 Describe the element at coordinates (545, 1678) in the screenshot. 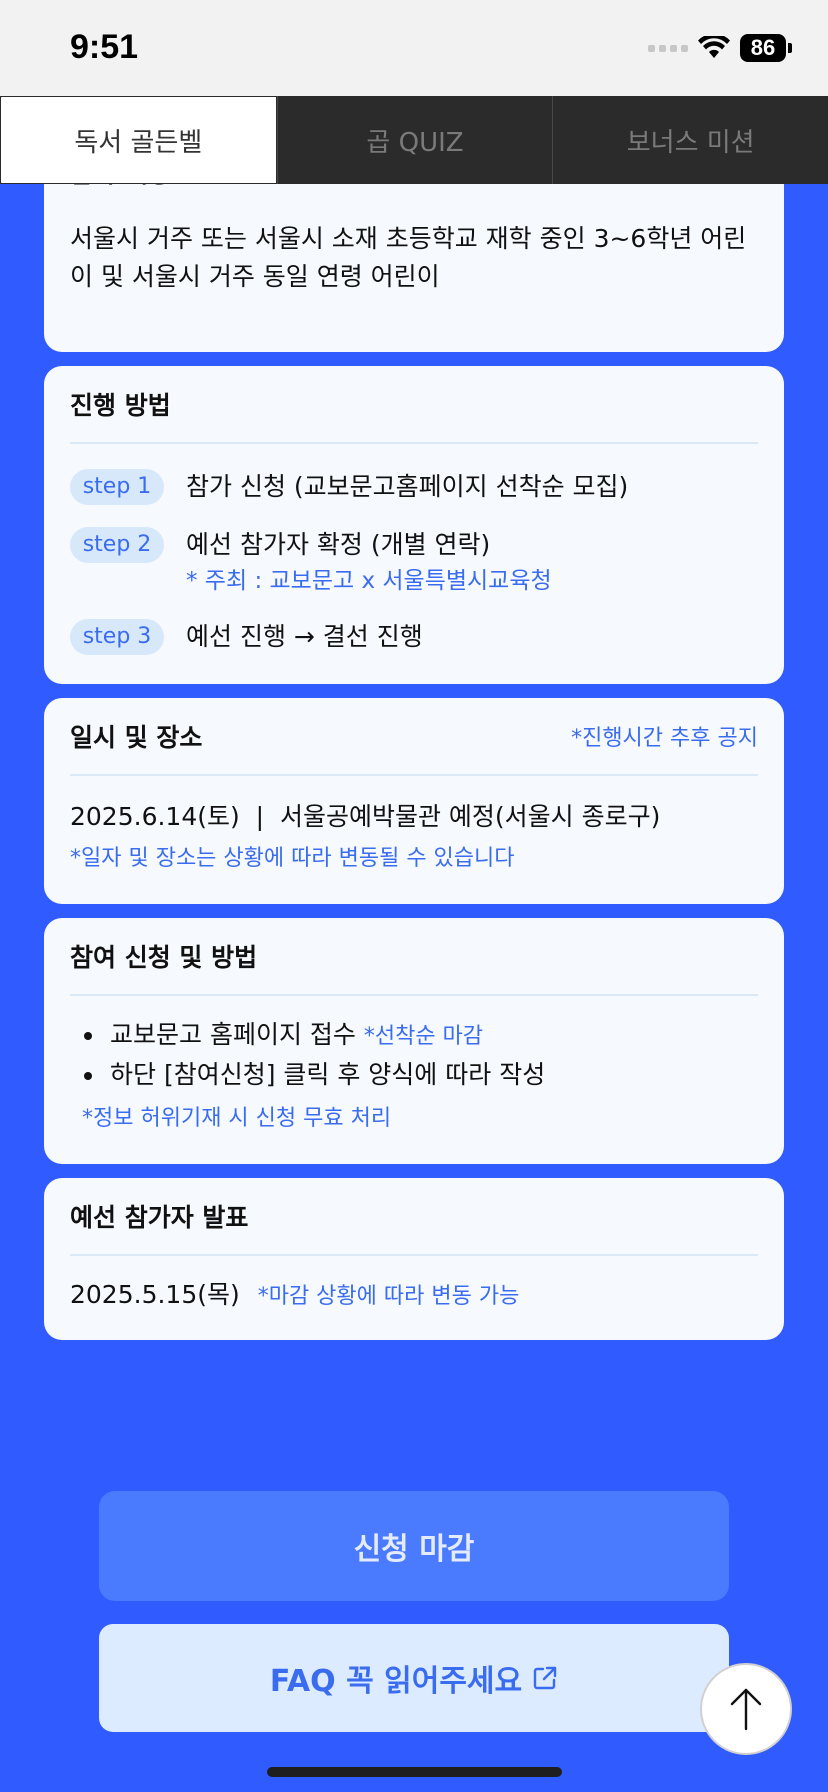

I see `external-link-icon` at that location.